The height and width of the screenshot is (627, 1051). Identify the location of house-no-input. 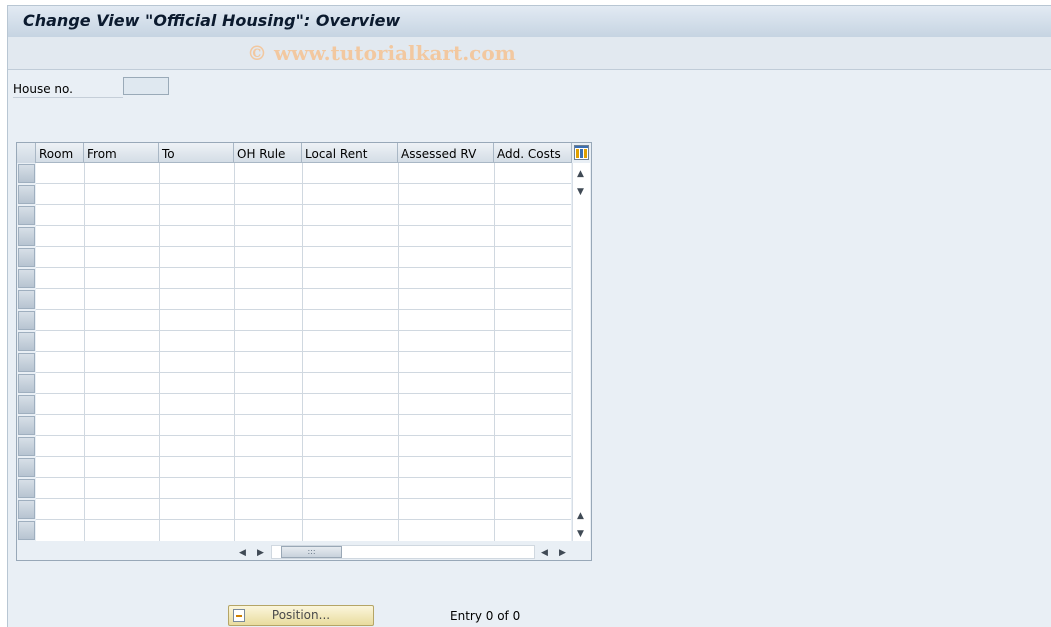
(146, 86).